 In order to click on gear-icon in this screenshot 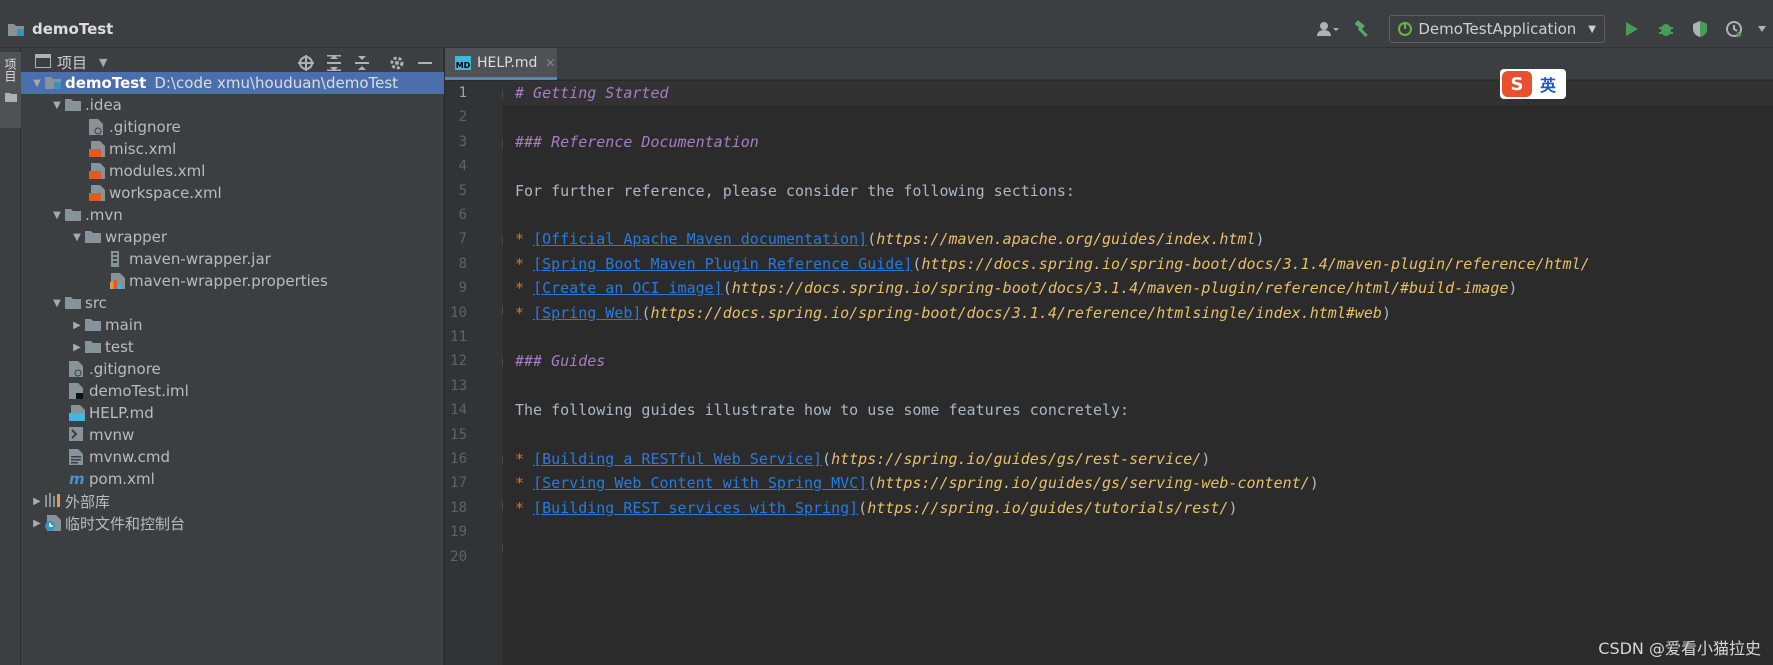, I will do `click(397, 63)`.